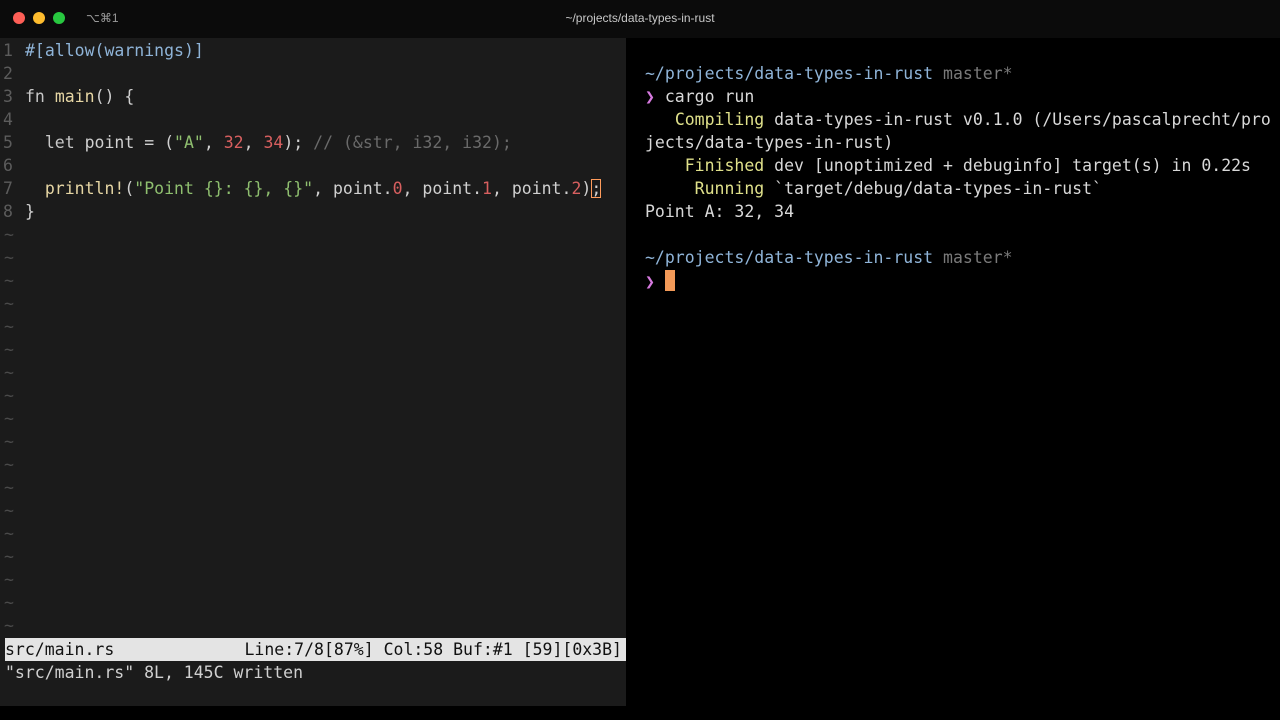 The width and height of the screenshot is (1280, 720). What do you see at coordinates (224, 188) in the screenshot?
I see `string-literal: "Point {}: {}, {}"` at bounding box center [224, 188].